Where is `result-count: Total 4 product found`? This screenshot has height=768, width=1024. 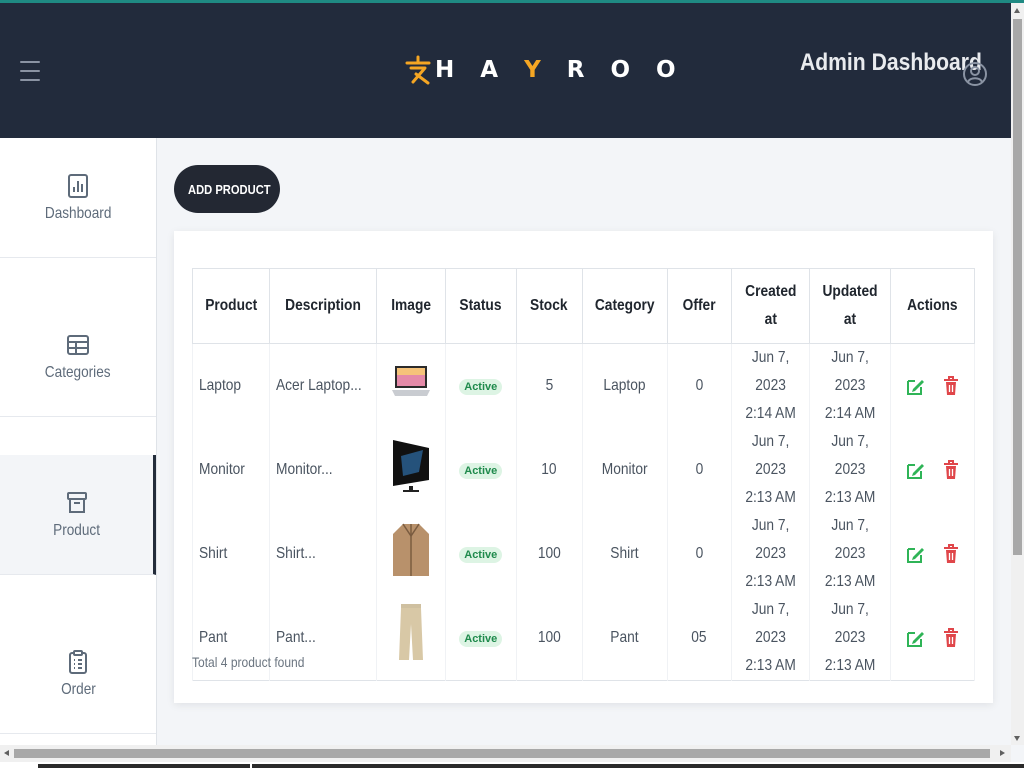
result-count: Total 4 product found is located at coordinates (248, 662).